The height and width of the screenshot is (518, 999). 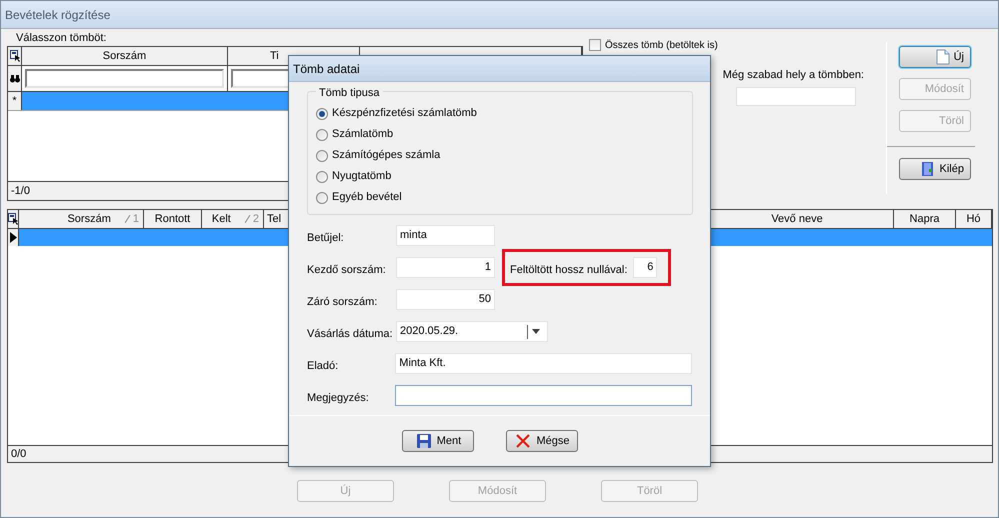 What do you see at coordinates (350, 334) in the screenshot?
I see `field-label: Vásárlás dátuma:` at bounding box center [350, 334].